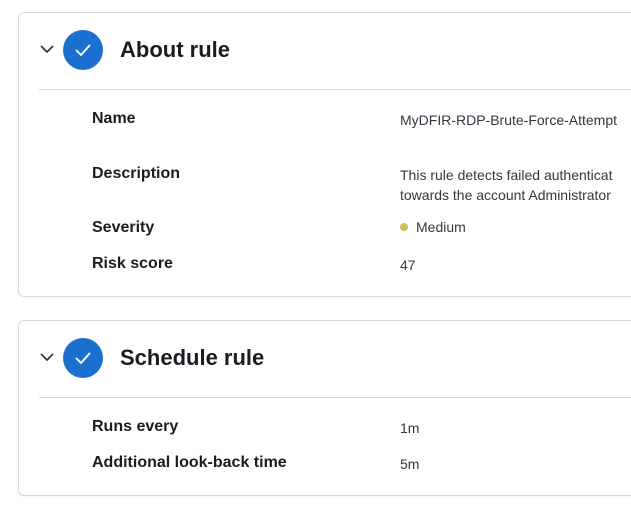  What do you see at coordinates (175, 49) in the screenshot?
I see `about-rule-title: About rule` at bounding box center [175, 49].